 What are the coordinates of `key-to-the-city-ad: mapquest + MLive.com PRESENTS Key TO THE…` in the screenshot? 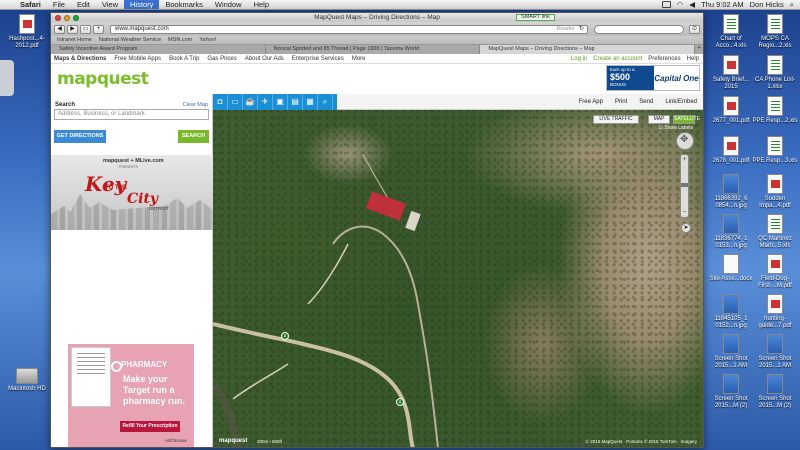 It's located at (132, 192).